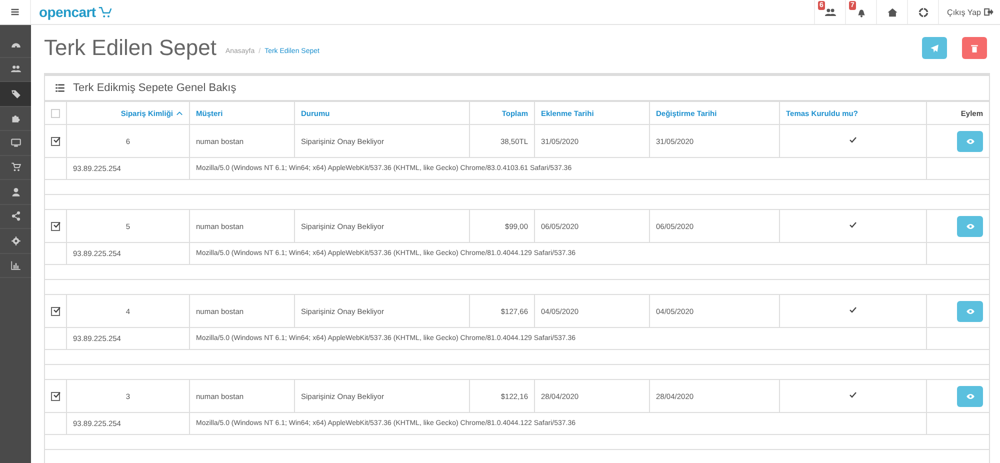 Image resolution: width=1000 pixels, height=463 pixels. Describe the element at coordinates (15, 191) in the screenshot. I see `person-icon` at that location.